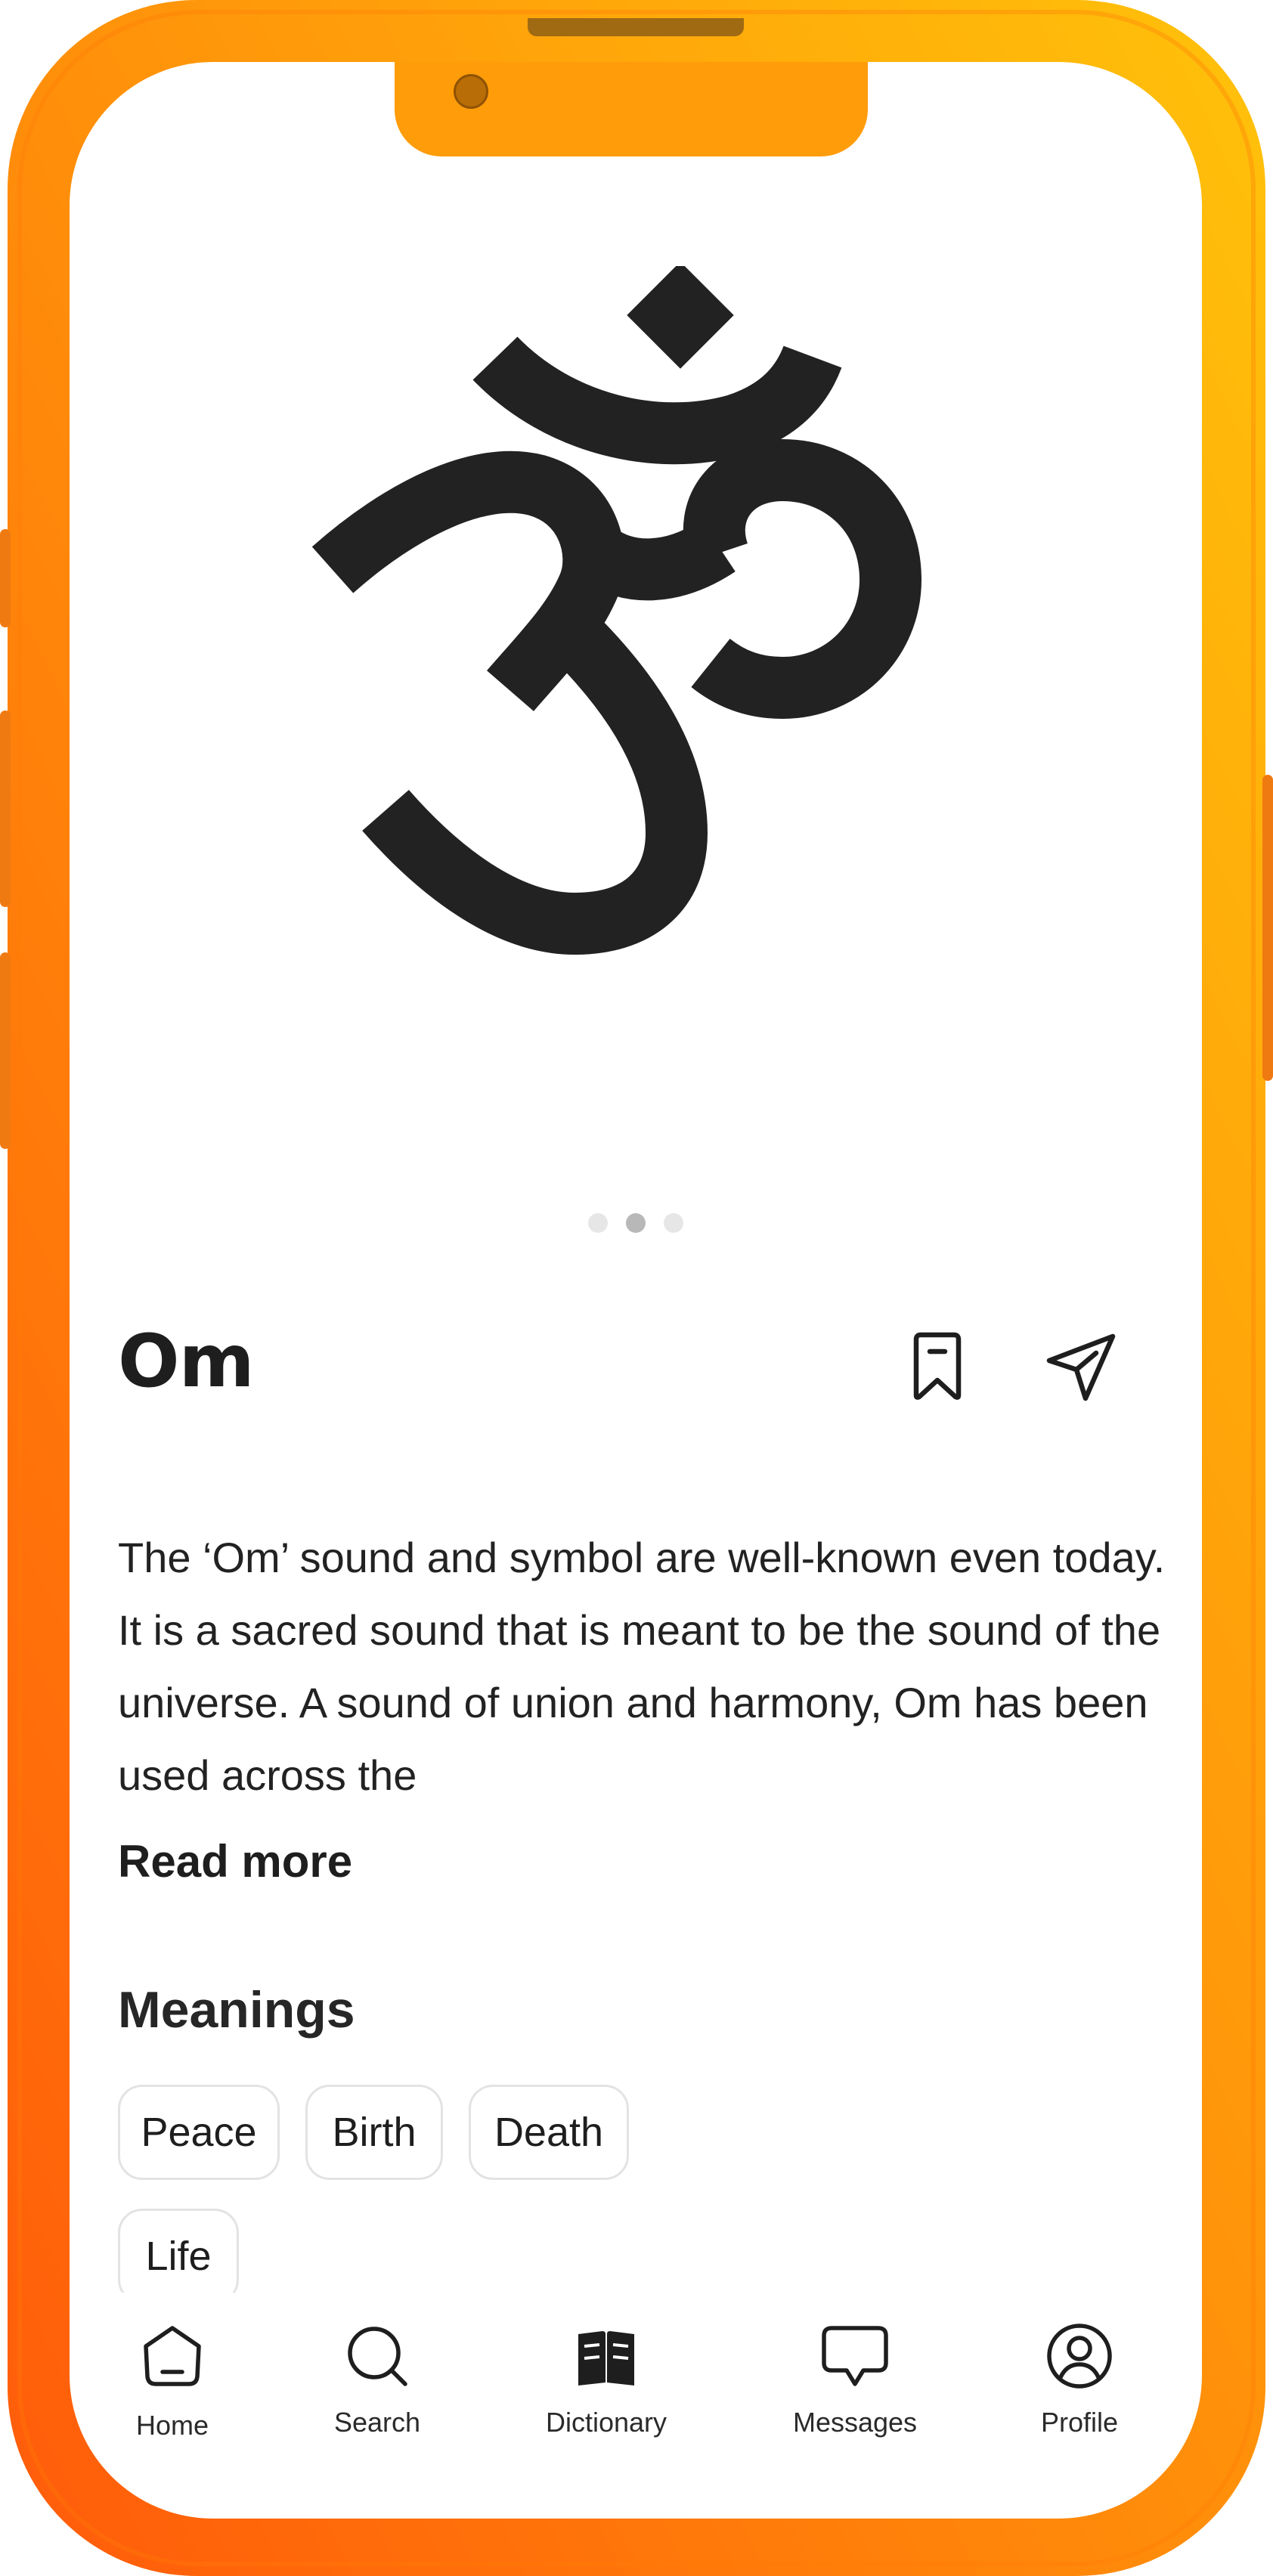 The image size is (1273, 2576). I want to click on carousel-indicator, so click(636, 1223).